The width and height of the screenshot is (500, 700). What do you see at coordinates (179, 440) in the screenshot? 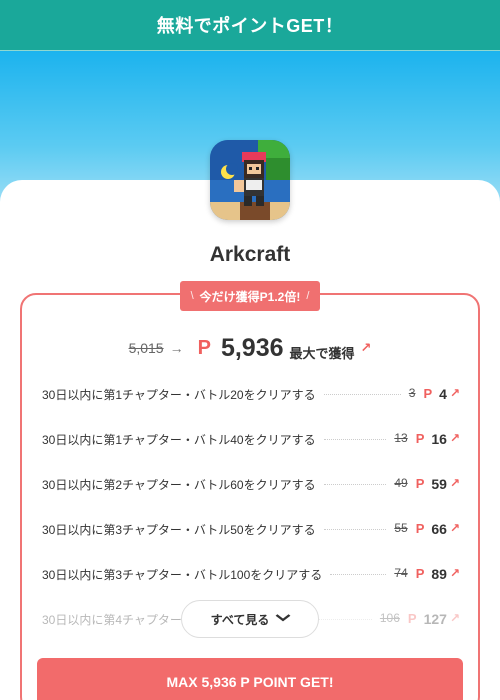
I see `task-label: 30日以内に第1チャプター・バトル40をクリアする` at bounding box center [179, 440].